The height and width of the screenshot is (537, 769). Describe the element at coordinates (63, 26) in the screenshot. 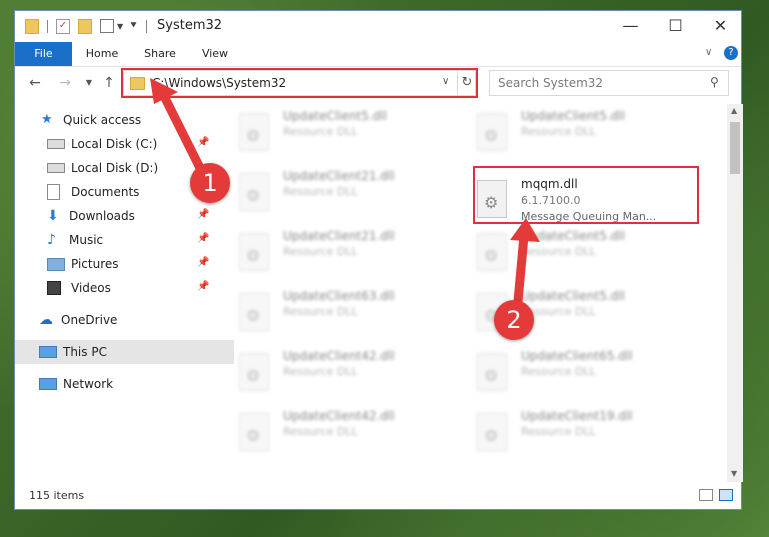

I see `properties-icon: ✓` at that location.